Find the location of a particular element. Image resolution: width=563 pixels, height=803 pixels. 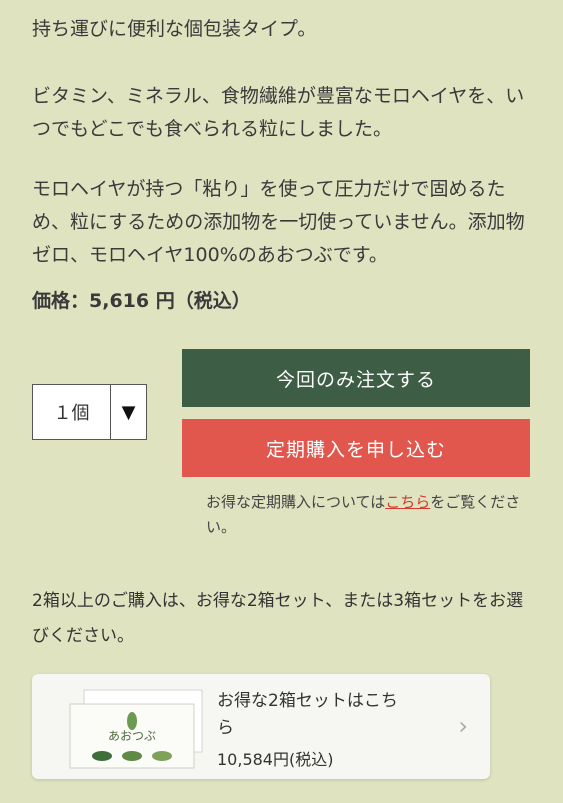

multi-box-text: 2箱以上のご購入は、お得な2箱セット、または3箱セットをお選びください。 is located at coordinates (278, 618).